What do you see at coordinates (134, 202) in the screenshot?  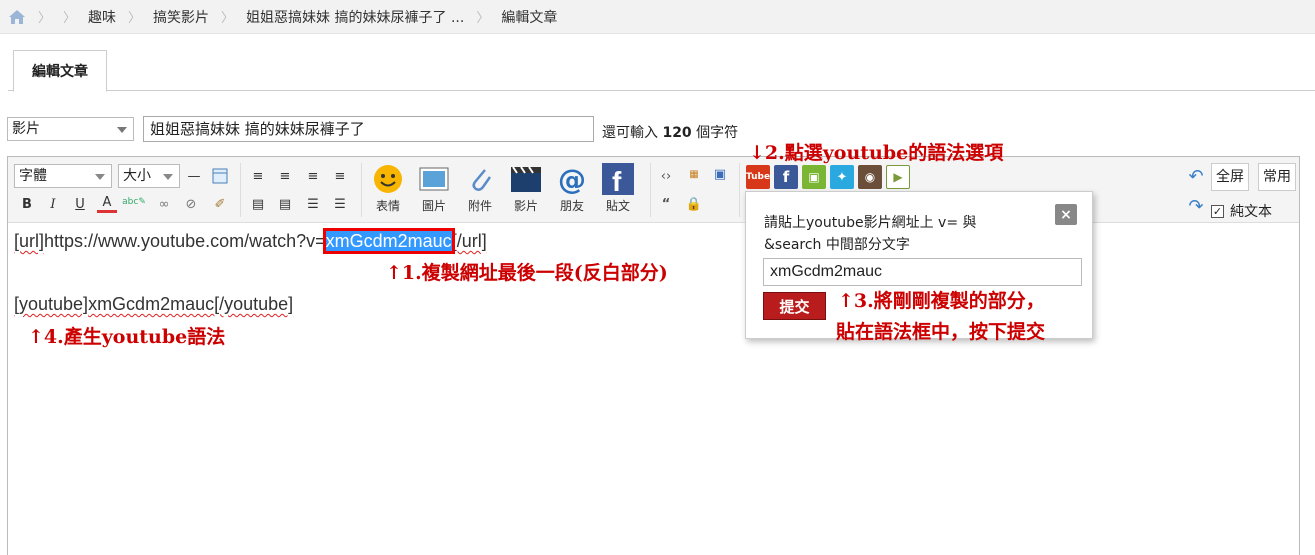 I see `spellcheck-icon: abc✎` at bounding box center [134, 202].